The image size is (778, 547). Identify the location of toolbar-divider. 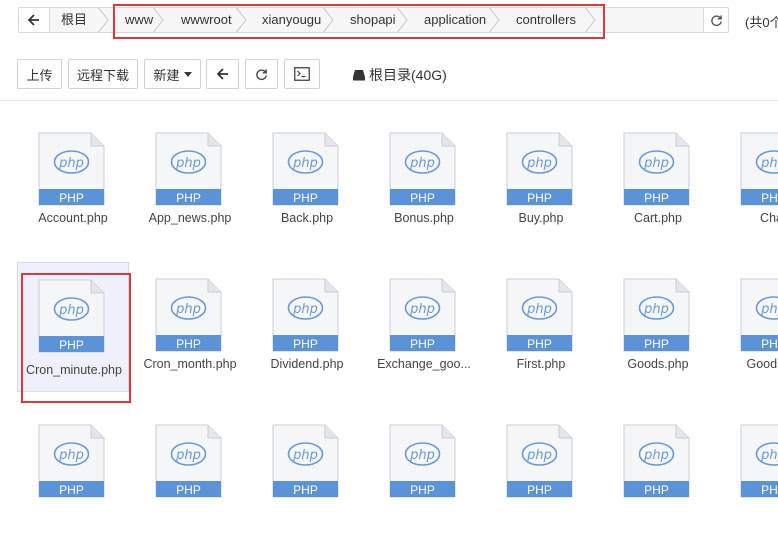
(389, 100).